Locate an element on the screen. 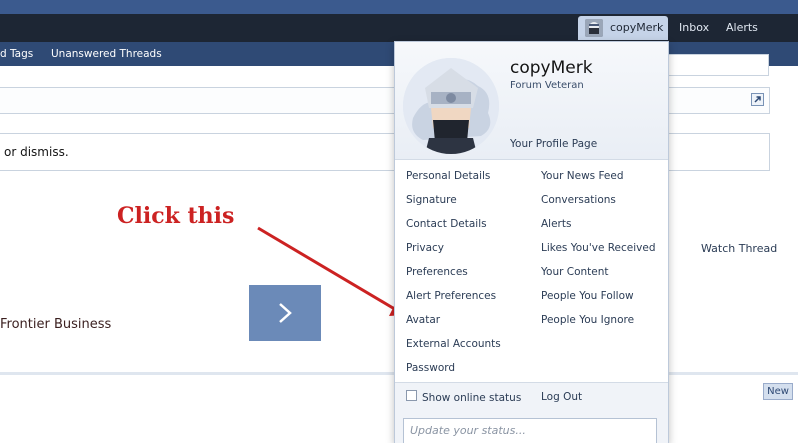  dropdown-user-title: Forum Veteran is located at coordinates (547, 85).